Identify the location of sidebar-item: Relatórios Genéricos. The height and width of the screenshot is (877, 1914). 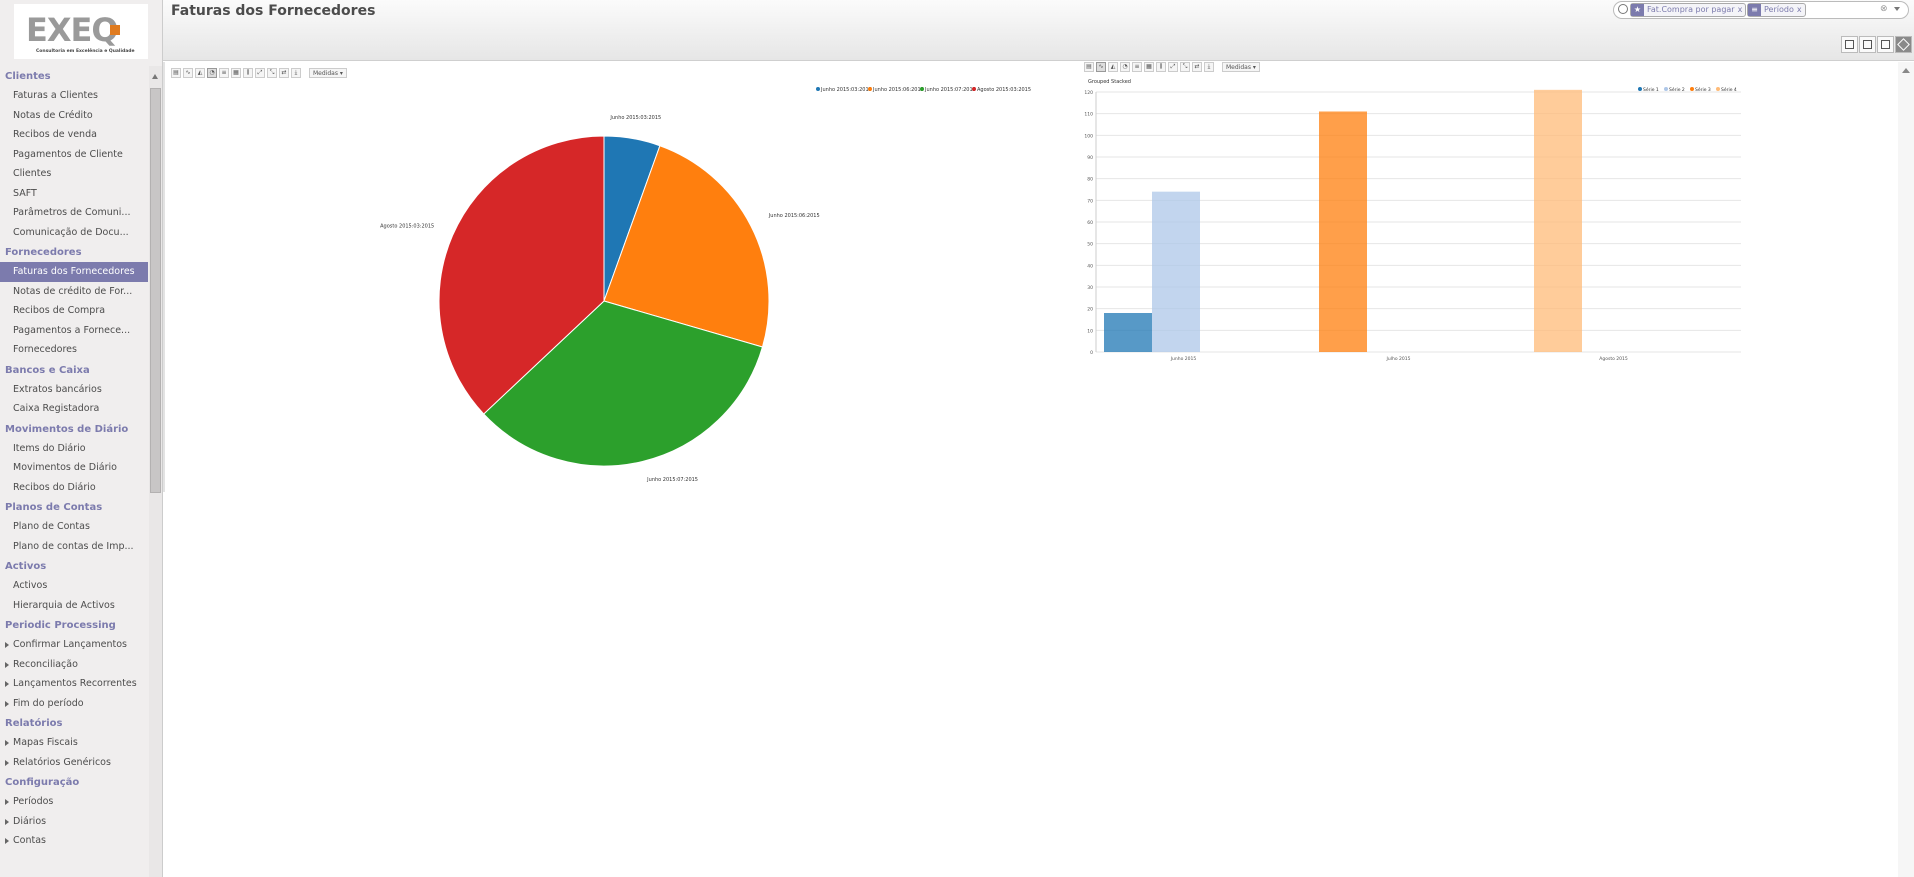
(74, 763).